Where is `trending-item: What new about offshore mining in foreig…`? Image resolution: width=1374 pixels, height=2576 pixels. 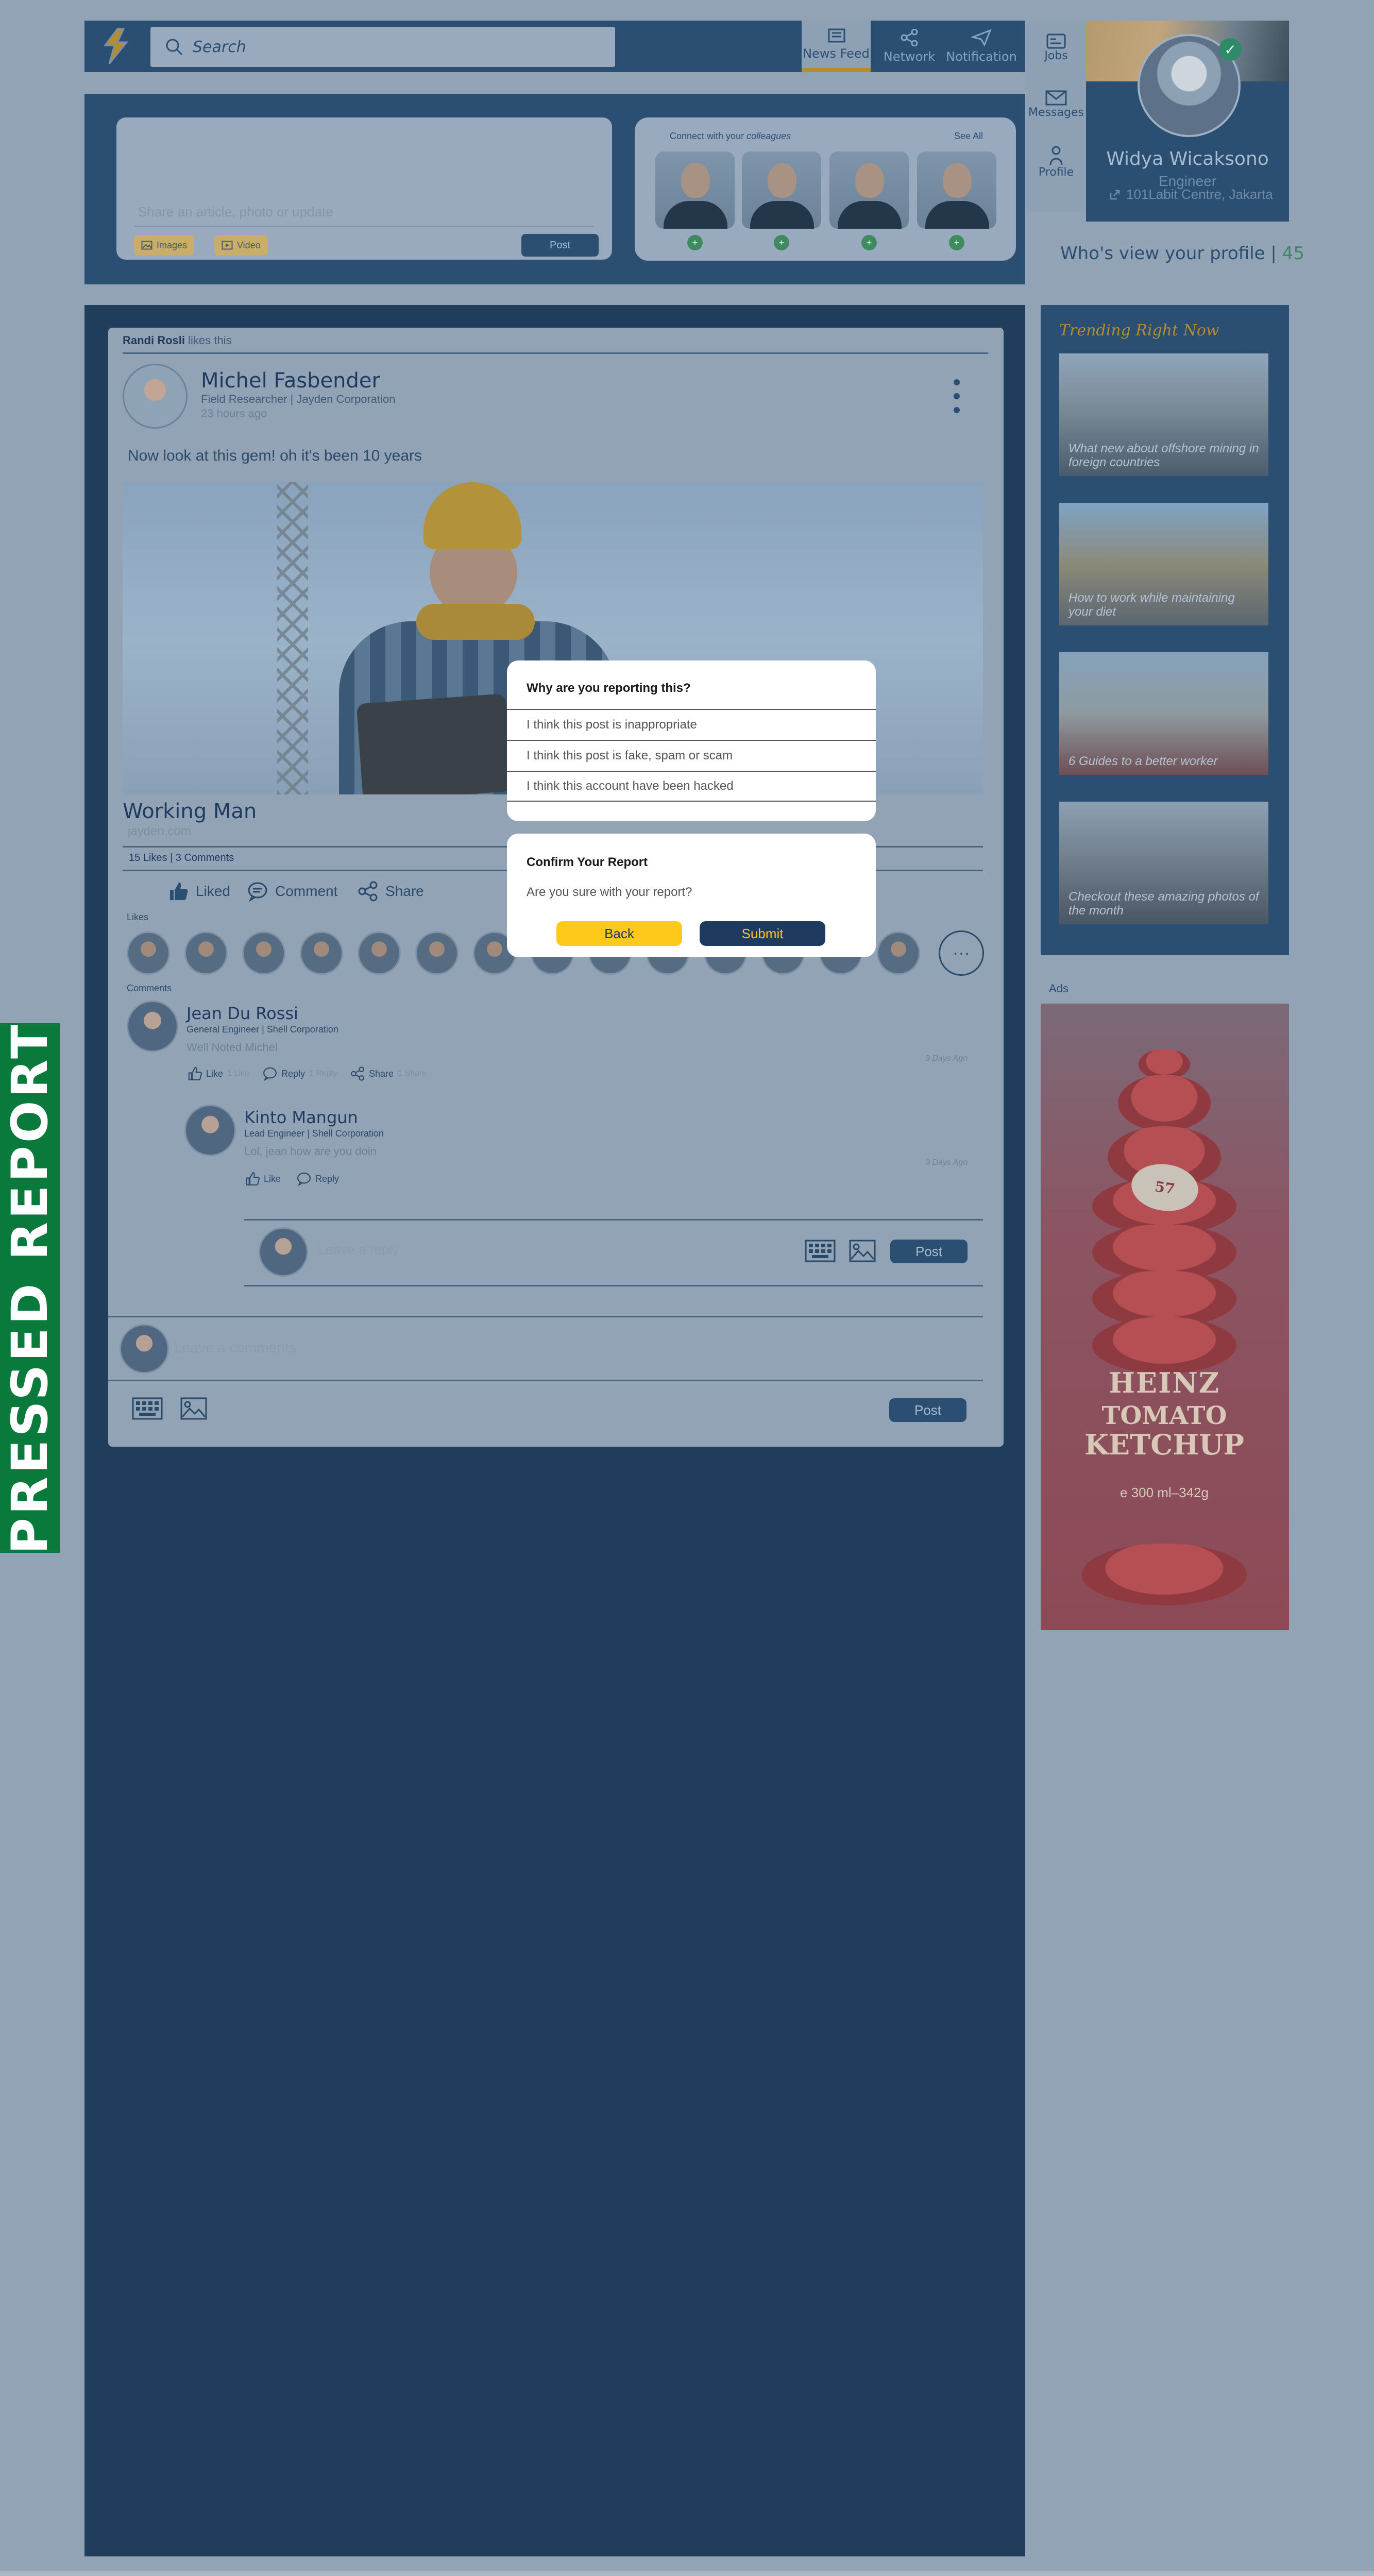
trending-item: What new about offshore mining in foreig… is located at coordinates (1163, 414).